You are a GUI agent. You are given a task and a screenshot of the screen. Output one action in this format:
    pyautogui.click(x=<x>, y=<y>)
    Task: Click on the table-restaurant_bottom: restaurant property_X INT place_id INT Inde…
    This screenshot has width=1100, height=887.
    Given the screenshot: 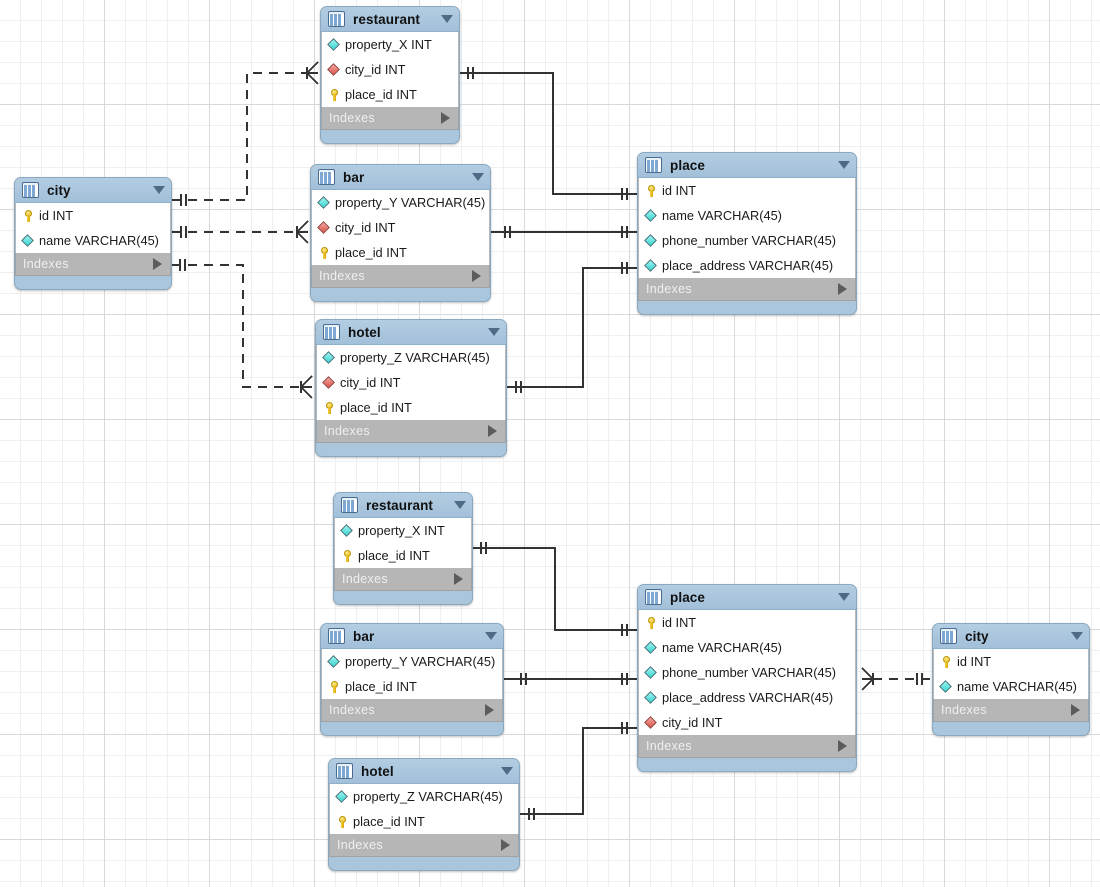 What is the action you would take?
    pyautogui.click(x=403, y=548)
    